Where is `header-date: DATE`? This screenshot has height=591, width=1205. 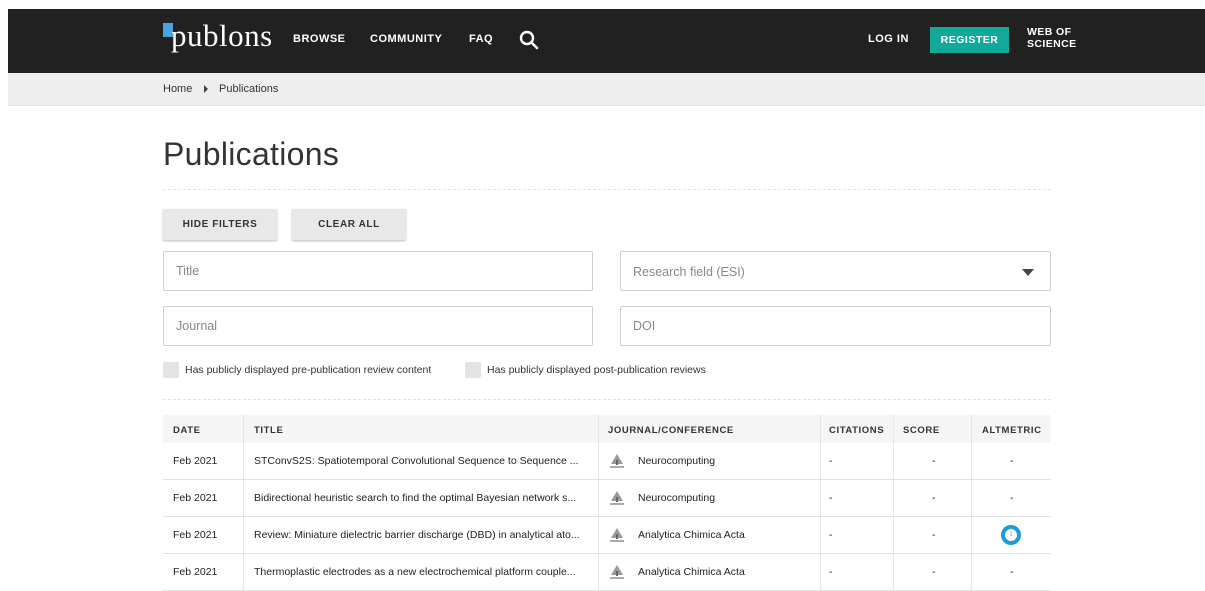 header-date: DATE is located at coordinates (187, 430).